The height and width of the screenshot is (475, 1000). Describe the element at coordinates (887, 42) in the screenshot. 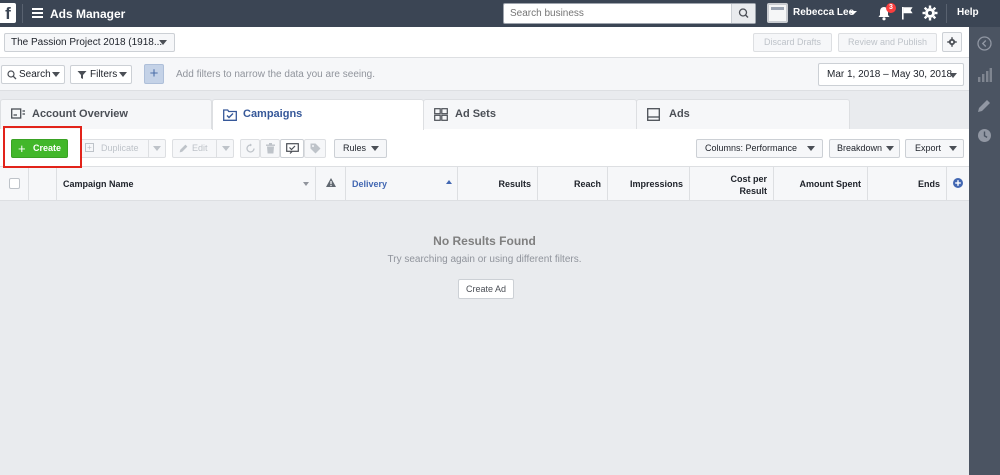

I see `review-and-publish-button: Review and Publish` at that location.